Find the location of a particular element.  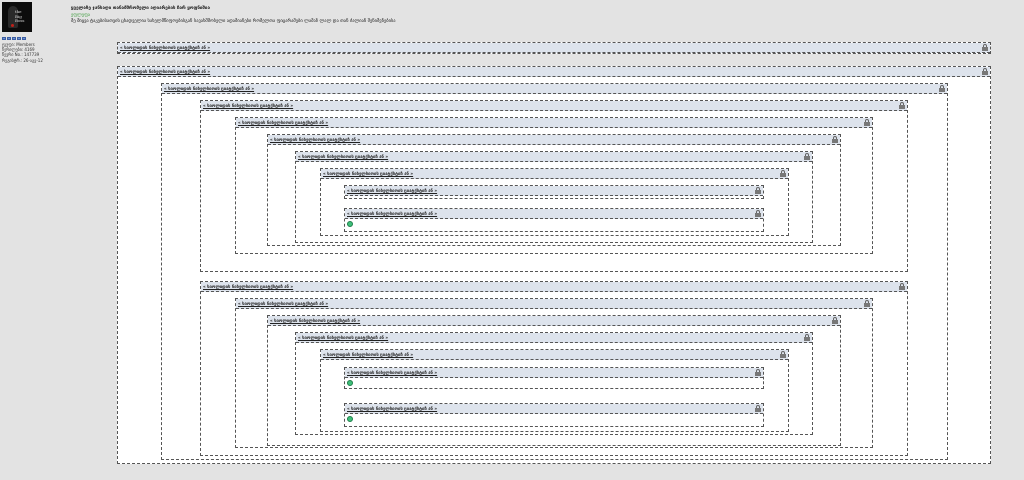

user-rank-stars is located at coordinates (32, 38).